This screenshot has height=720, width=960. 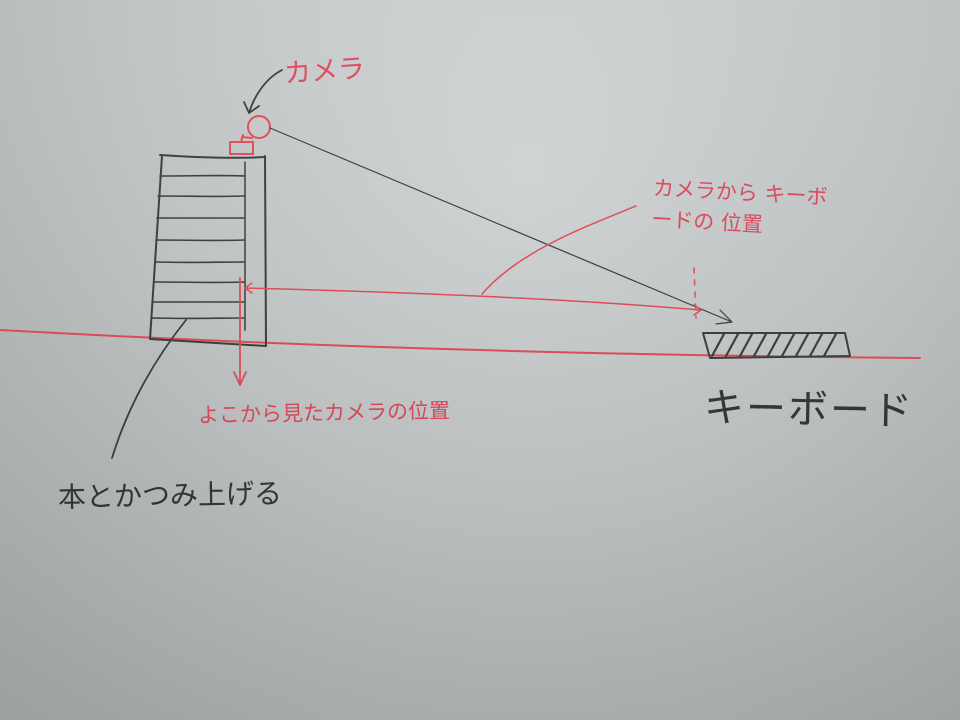 I want to click on keyboard-label: キーボード, so click(x=809, y=410).